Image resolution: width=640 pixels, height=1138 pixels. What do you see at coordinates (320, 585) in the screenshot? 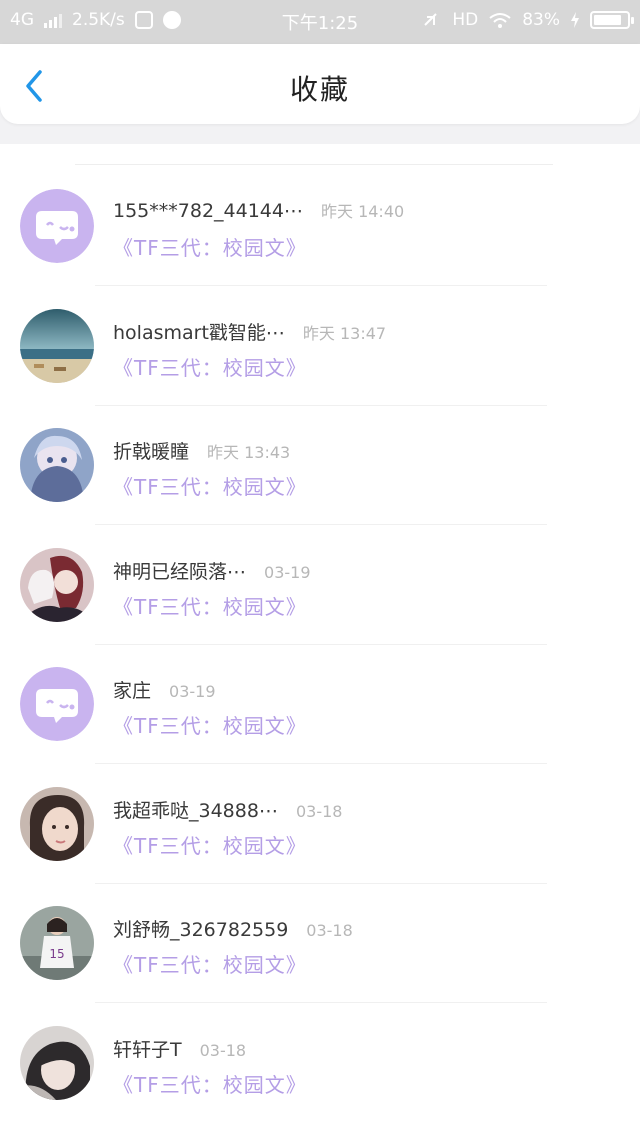
I see `list-item: 神明已经陨落⋯ 03-19 《TF三代：校园文》` at bounding box center [320, 585].